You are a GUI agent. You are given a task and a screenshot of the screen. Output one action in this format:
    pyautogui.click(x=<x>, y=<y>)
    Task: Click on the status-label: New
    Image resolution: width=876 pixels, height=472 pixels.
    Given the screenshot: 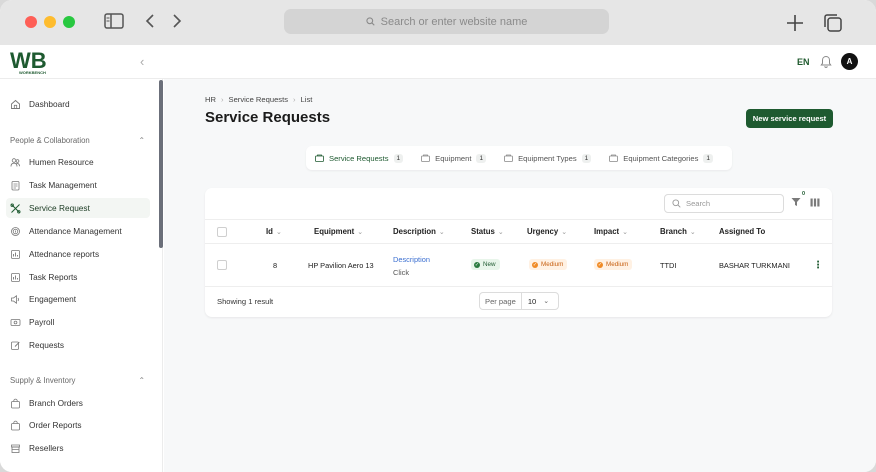 What is the action you would take?
    pyautogui.click(x=489, y=264)
    